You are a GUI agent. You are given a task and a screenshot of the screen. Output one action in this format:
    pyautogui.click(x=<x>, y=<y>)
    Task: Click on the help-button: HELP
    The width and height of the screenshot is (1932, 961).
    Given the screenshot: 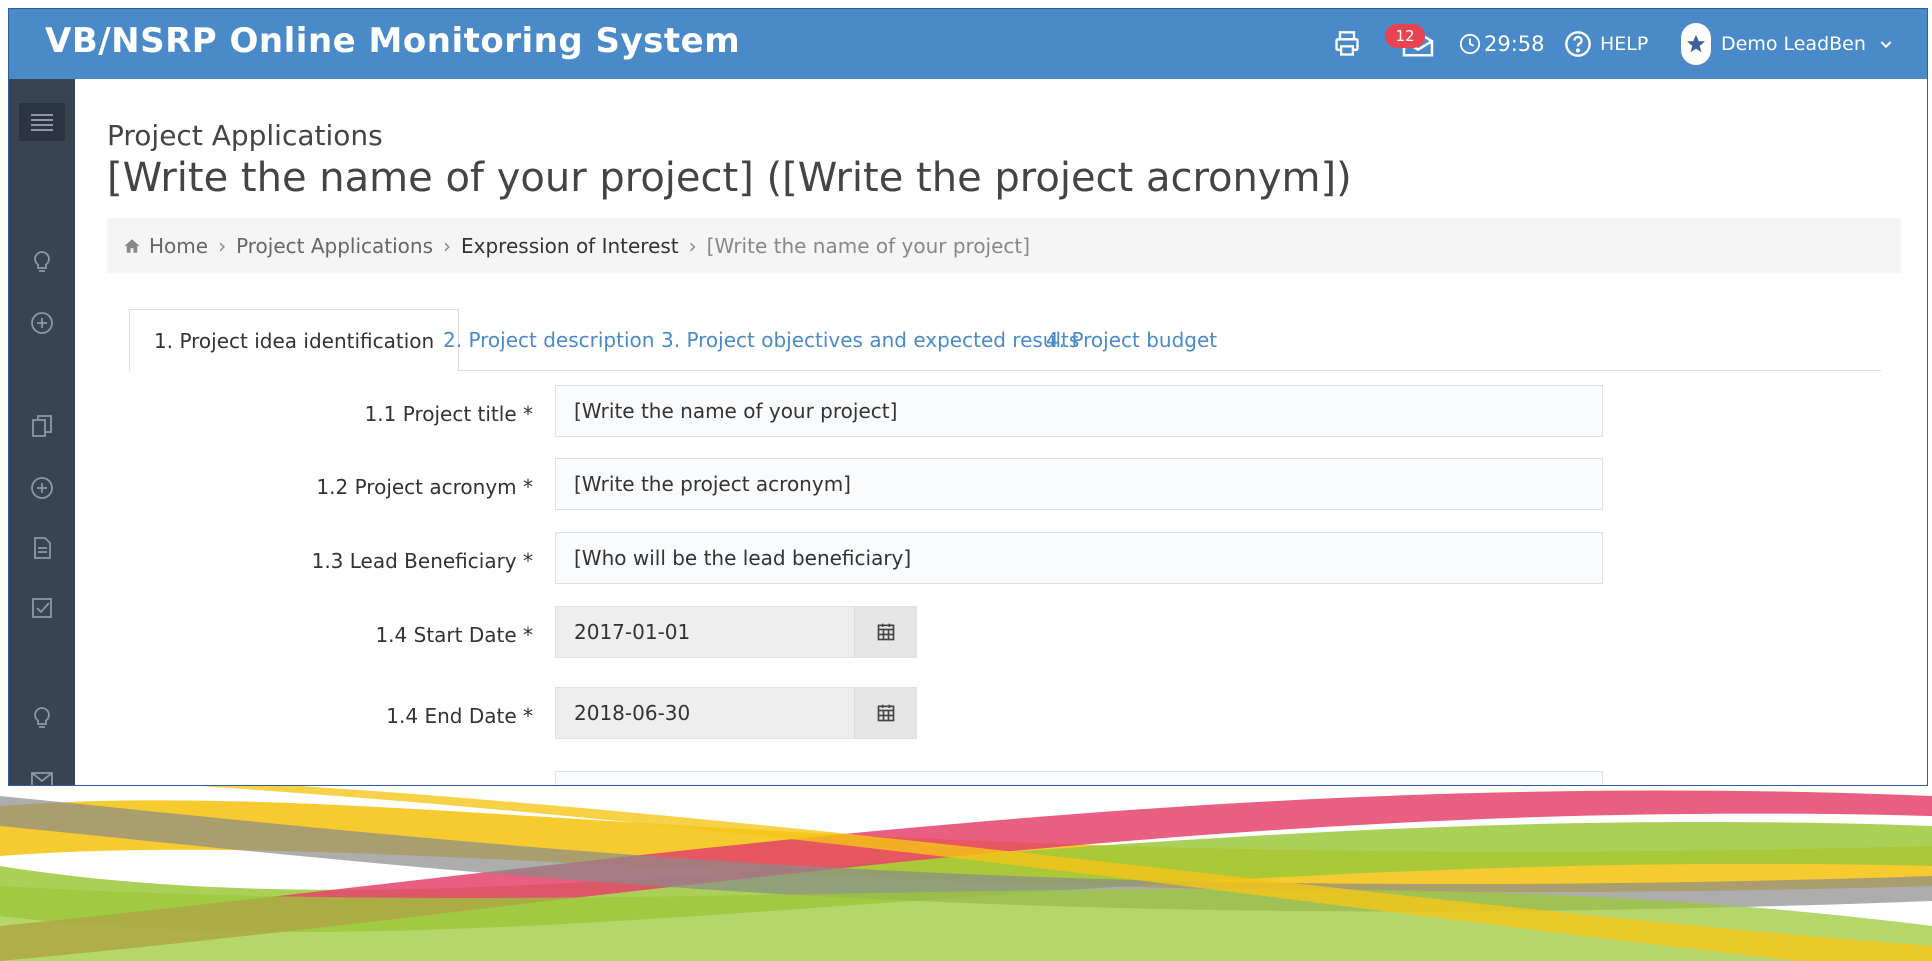 What is the action you would take?
    pyautogui.click(x=1606, y=44)
    